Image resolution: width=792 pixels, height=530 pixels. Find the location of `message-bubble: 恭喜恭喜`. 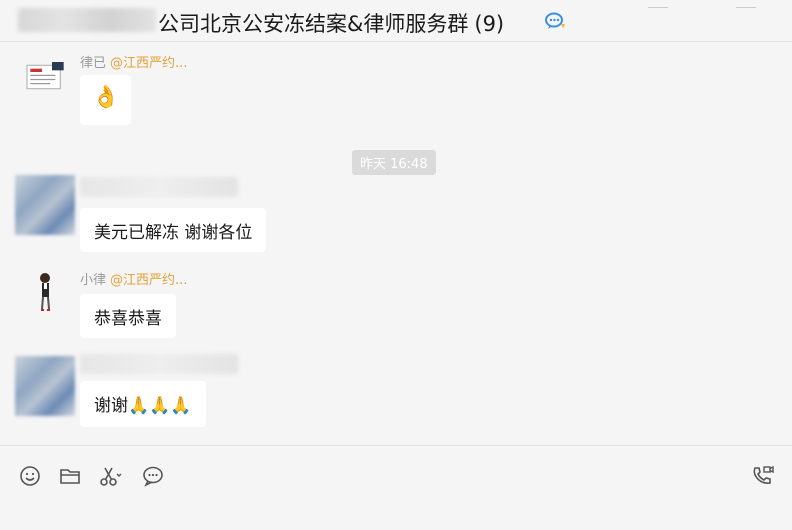

message-bubble: 恭喜恭喜 is located at coordinates (128, 316).